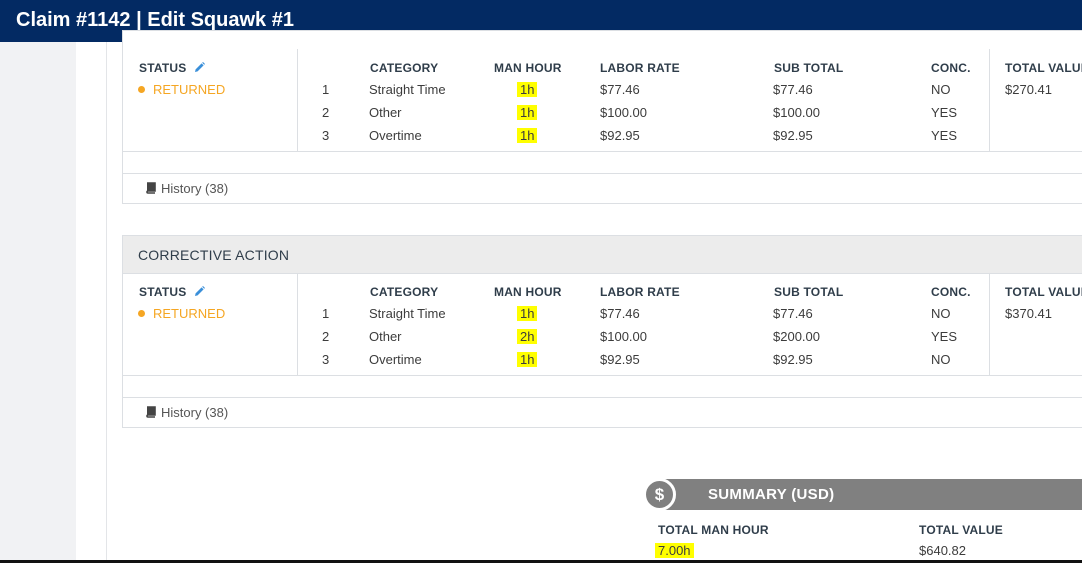  What do you see at coordinates (796, 336) in the screenshot?
I see `row-sub-total: $200.00` at bounding box center [796, 336].